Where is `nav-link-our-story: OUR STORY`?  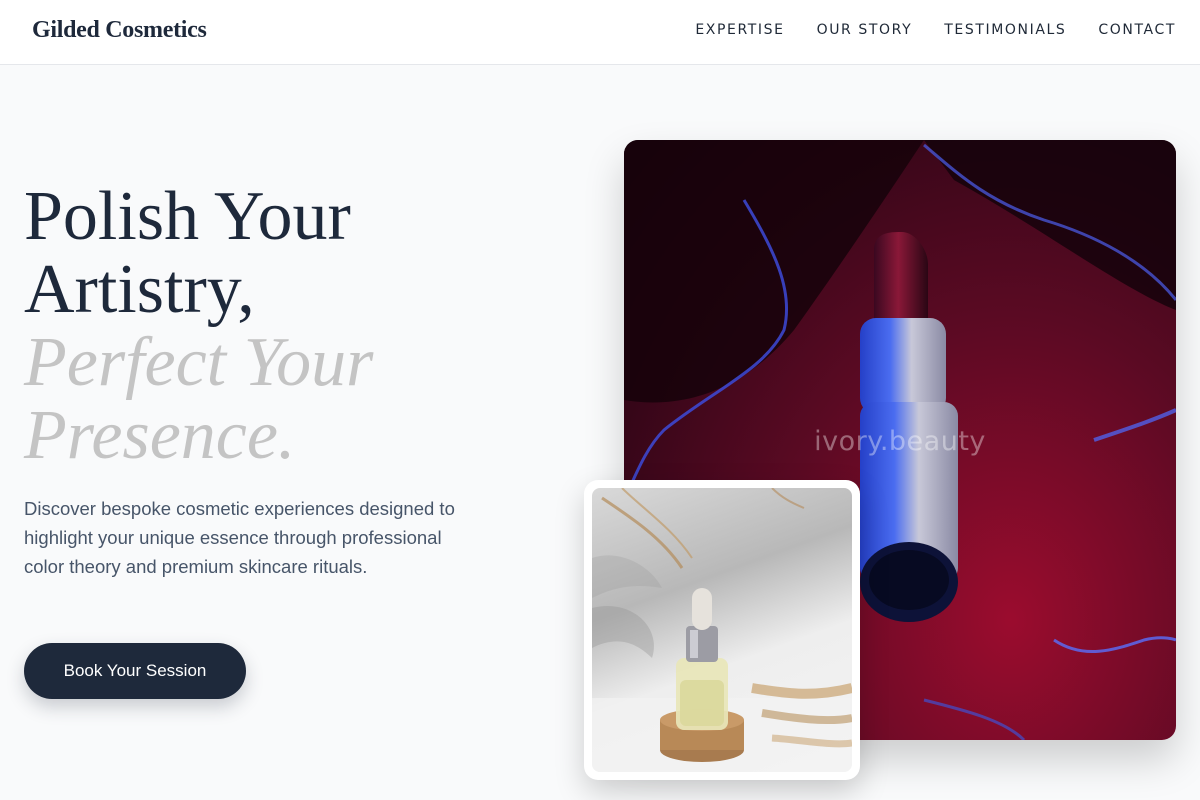
nav-link-our-story: OUR STORY is located at coordinates (865, 30).